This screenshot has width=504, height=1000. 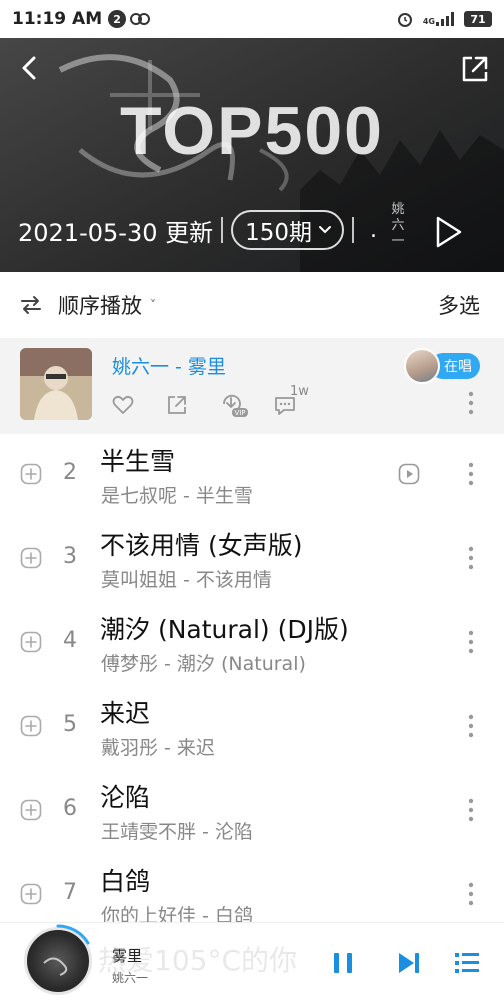 What do you see at coordinates (478, 19) in the screenshot?
I see `battery-indicator: 71` at bounding box center [478, 19].